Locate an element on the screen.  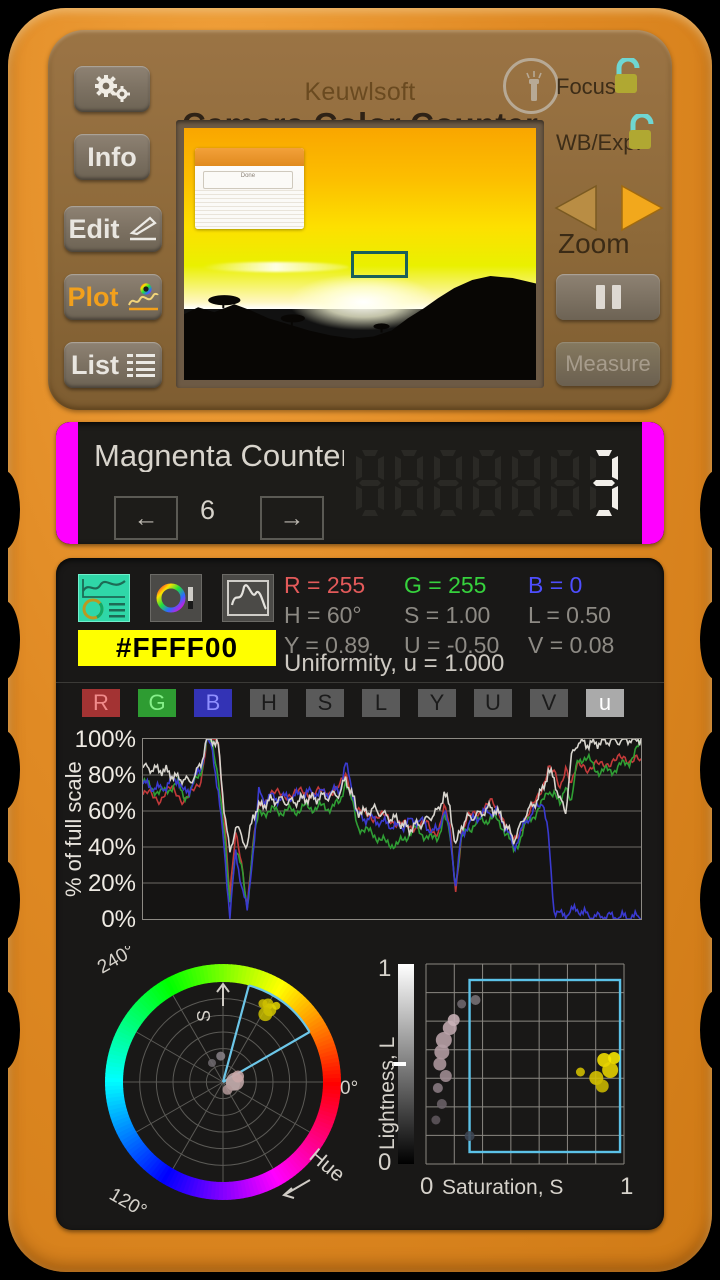
chart-series-B is located at coordinates (394, 830).